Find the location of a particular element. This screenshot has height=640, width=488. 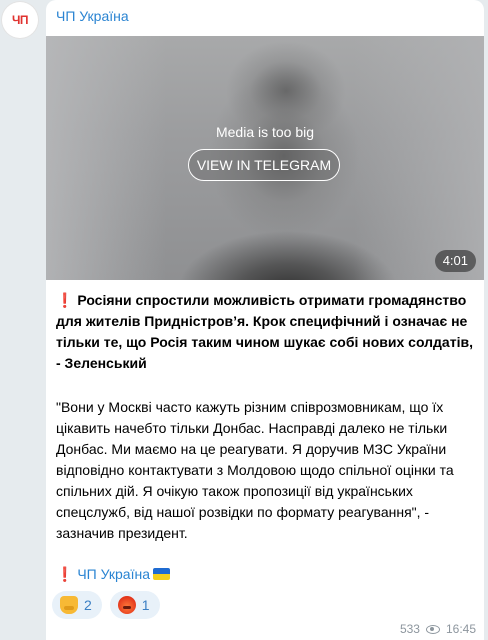

post-signature: ❗ ЧП Україна is located at coordinates (266, 574).